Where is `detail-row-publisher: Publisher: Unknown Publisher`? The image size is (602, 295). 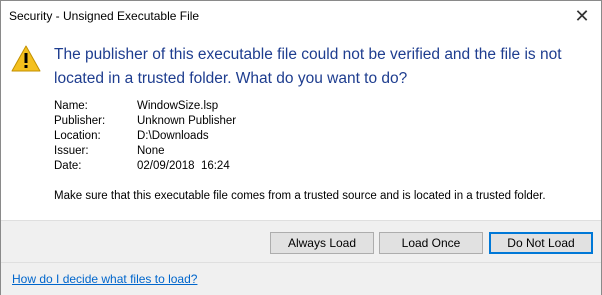
detail-row-publisher: Publisher: Unknown Publisher is located at coordinates (145, 121).